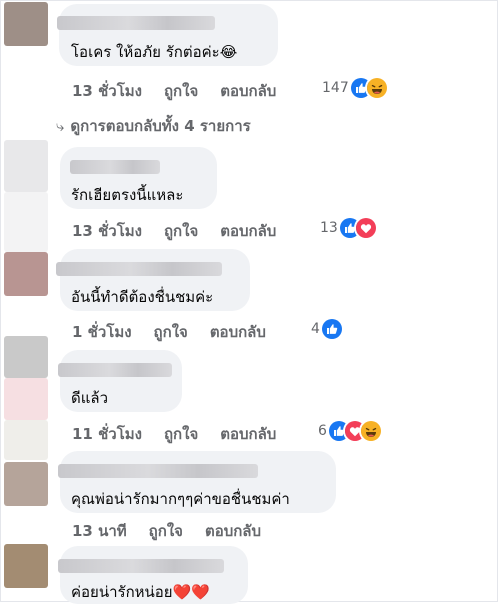  I want to click on comment-text: คุณพ่อน่ารักมากๆๆค่าขอชื่นชมค่า, so click(180, 499).